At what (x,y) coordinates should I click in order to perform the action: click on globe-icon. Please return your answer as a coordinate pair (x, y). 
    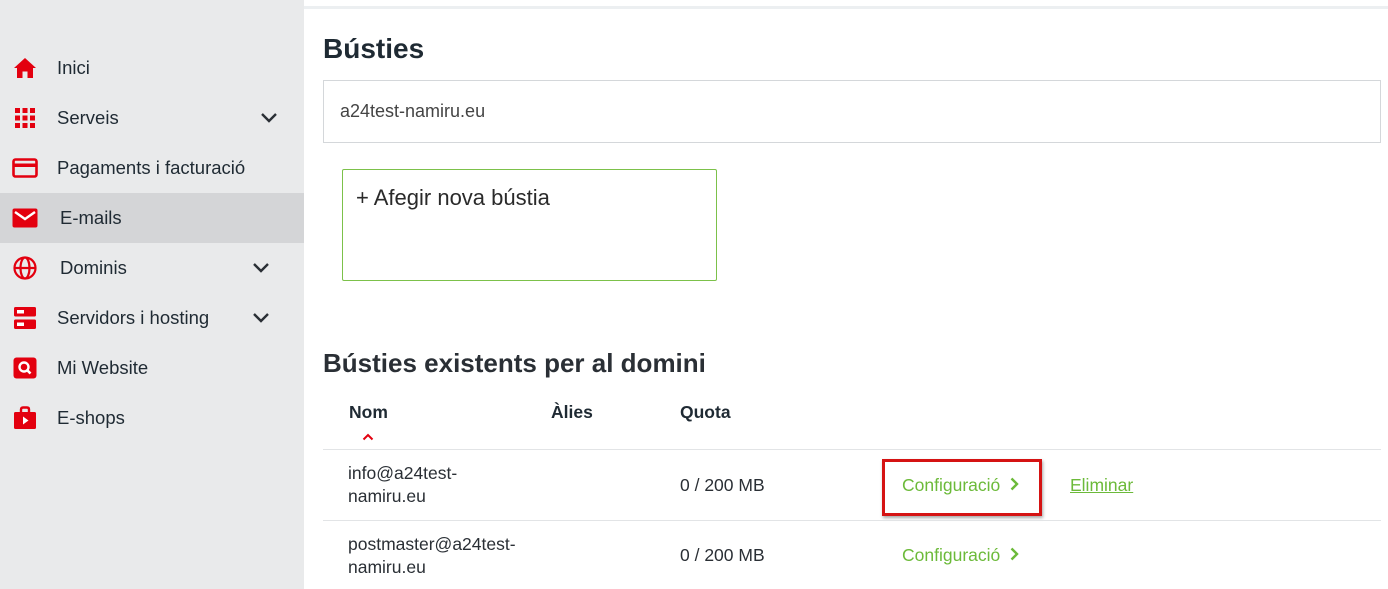
    Looking at the image, I should click on (25, 268).